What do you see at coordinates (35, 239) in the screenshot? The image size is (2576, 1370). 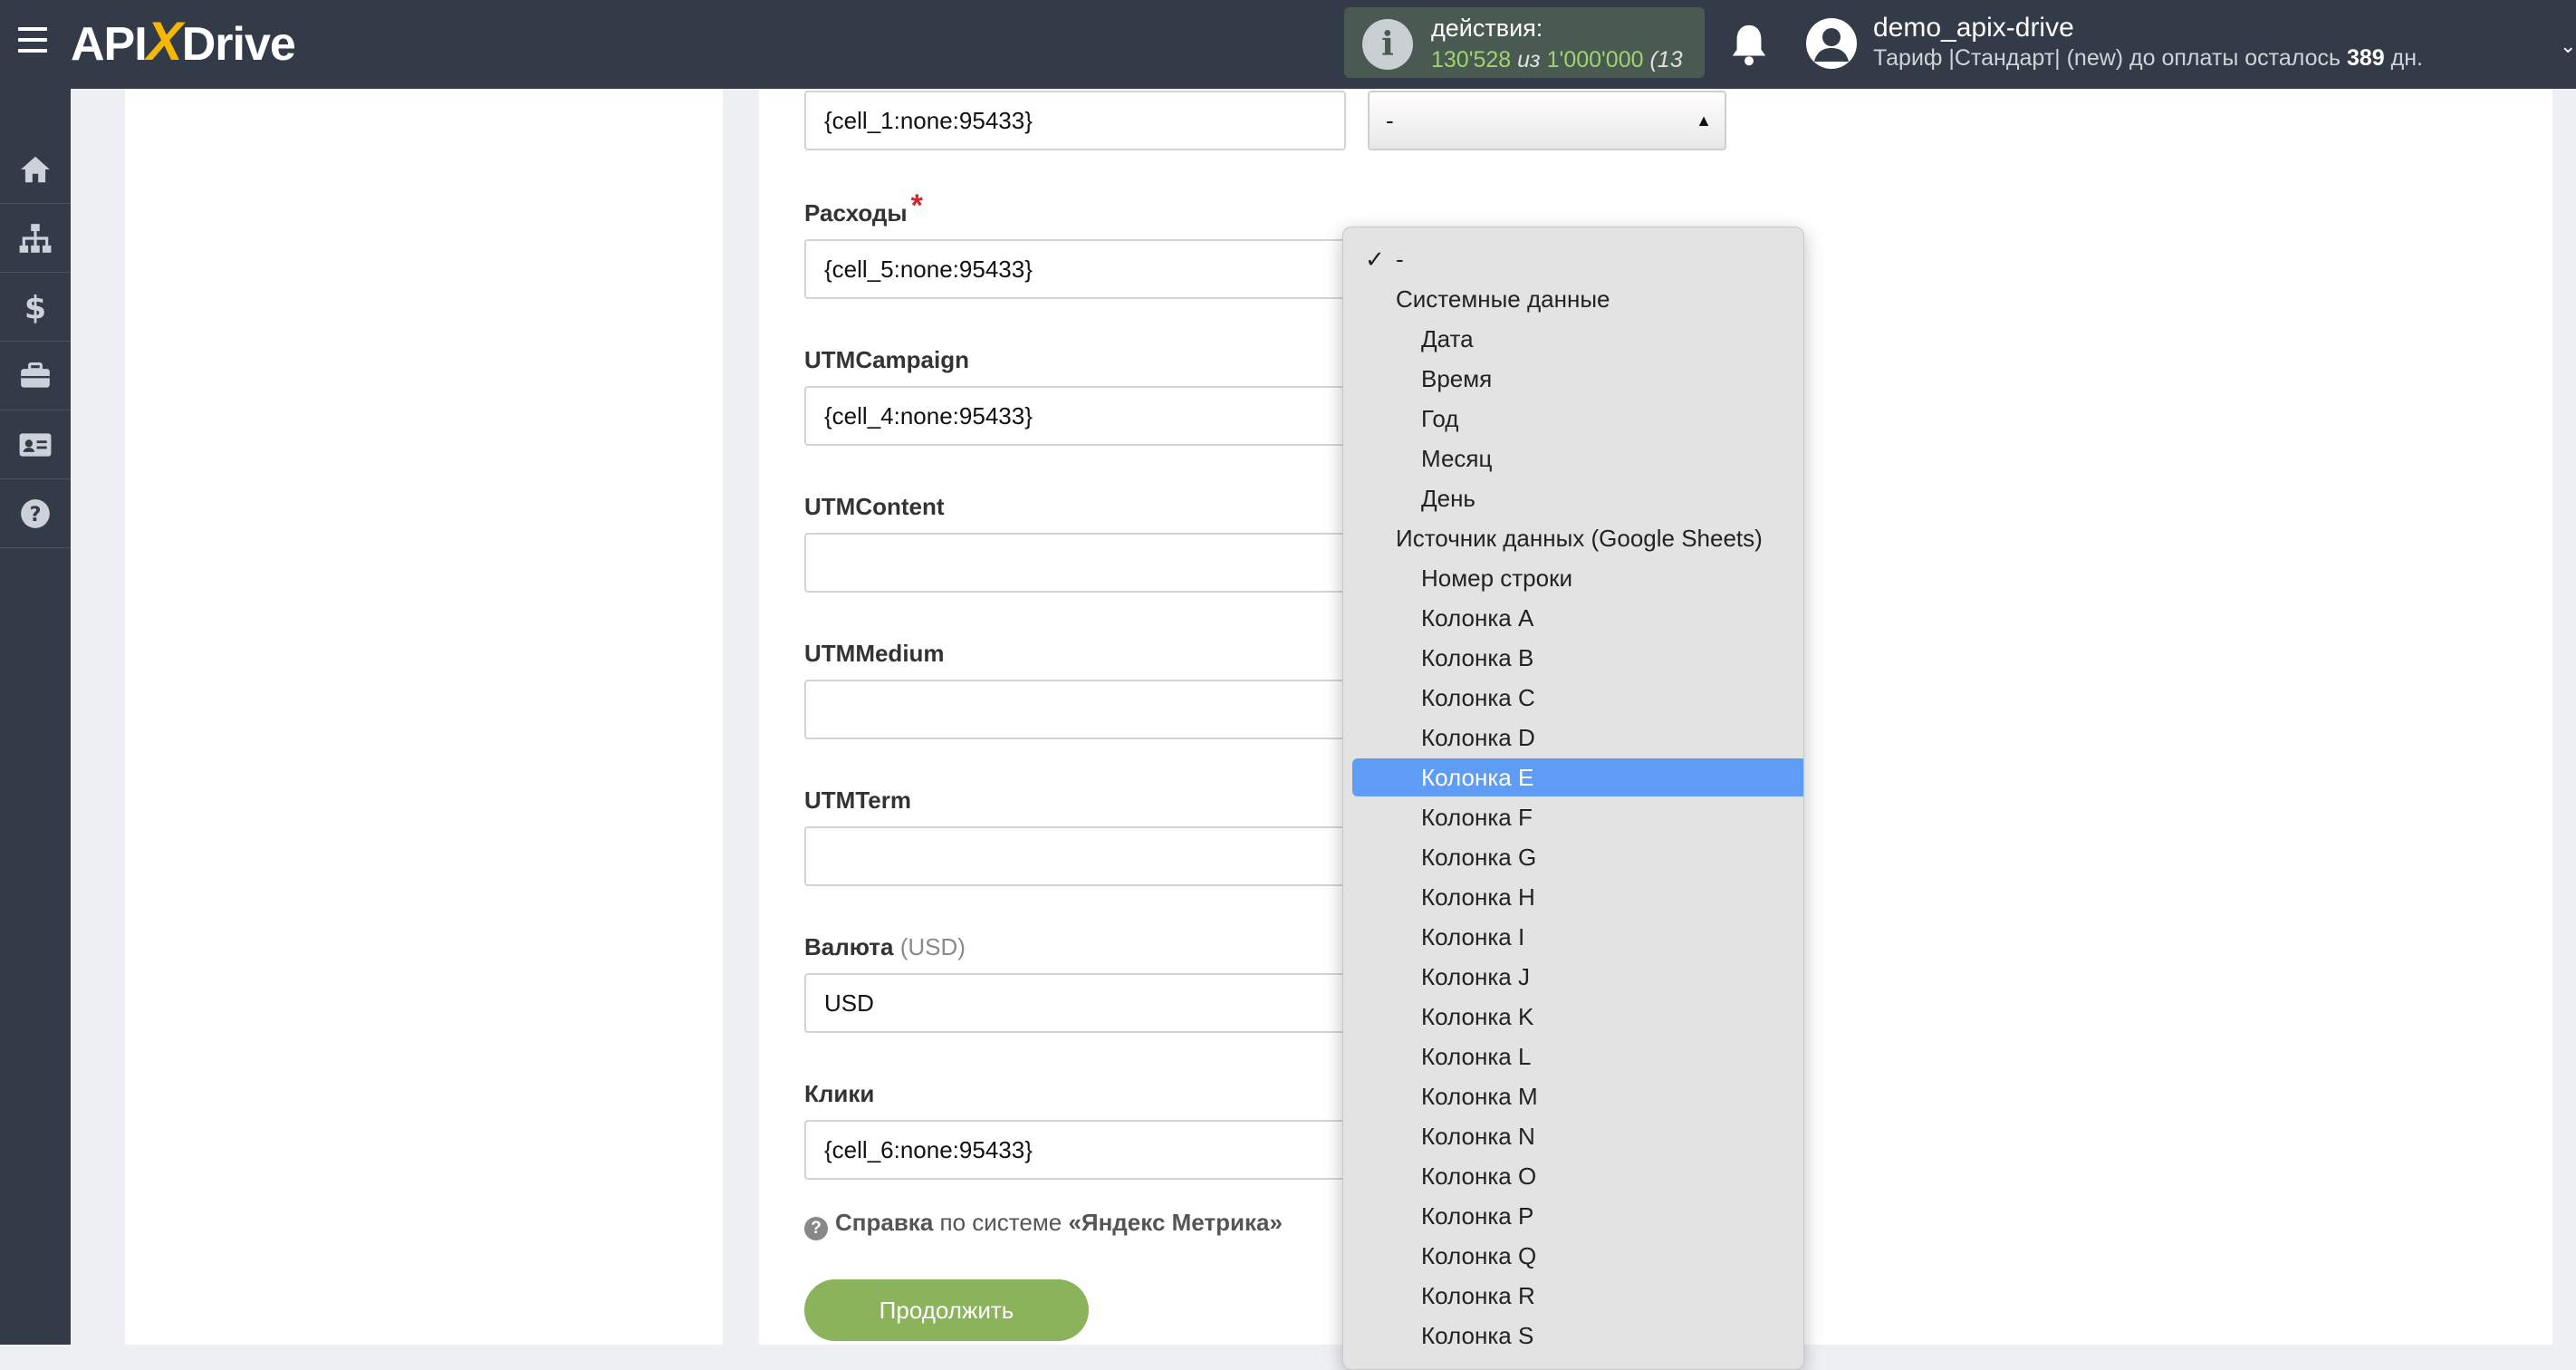 I see `sidebar-item-structure` at bounding box center [35, 239].